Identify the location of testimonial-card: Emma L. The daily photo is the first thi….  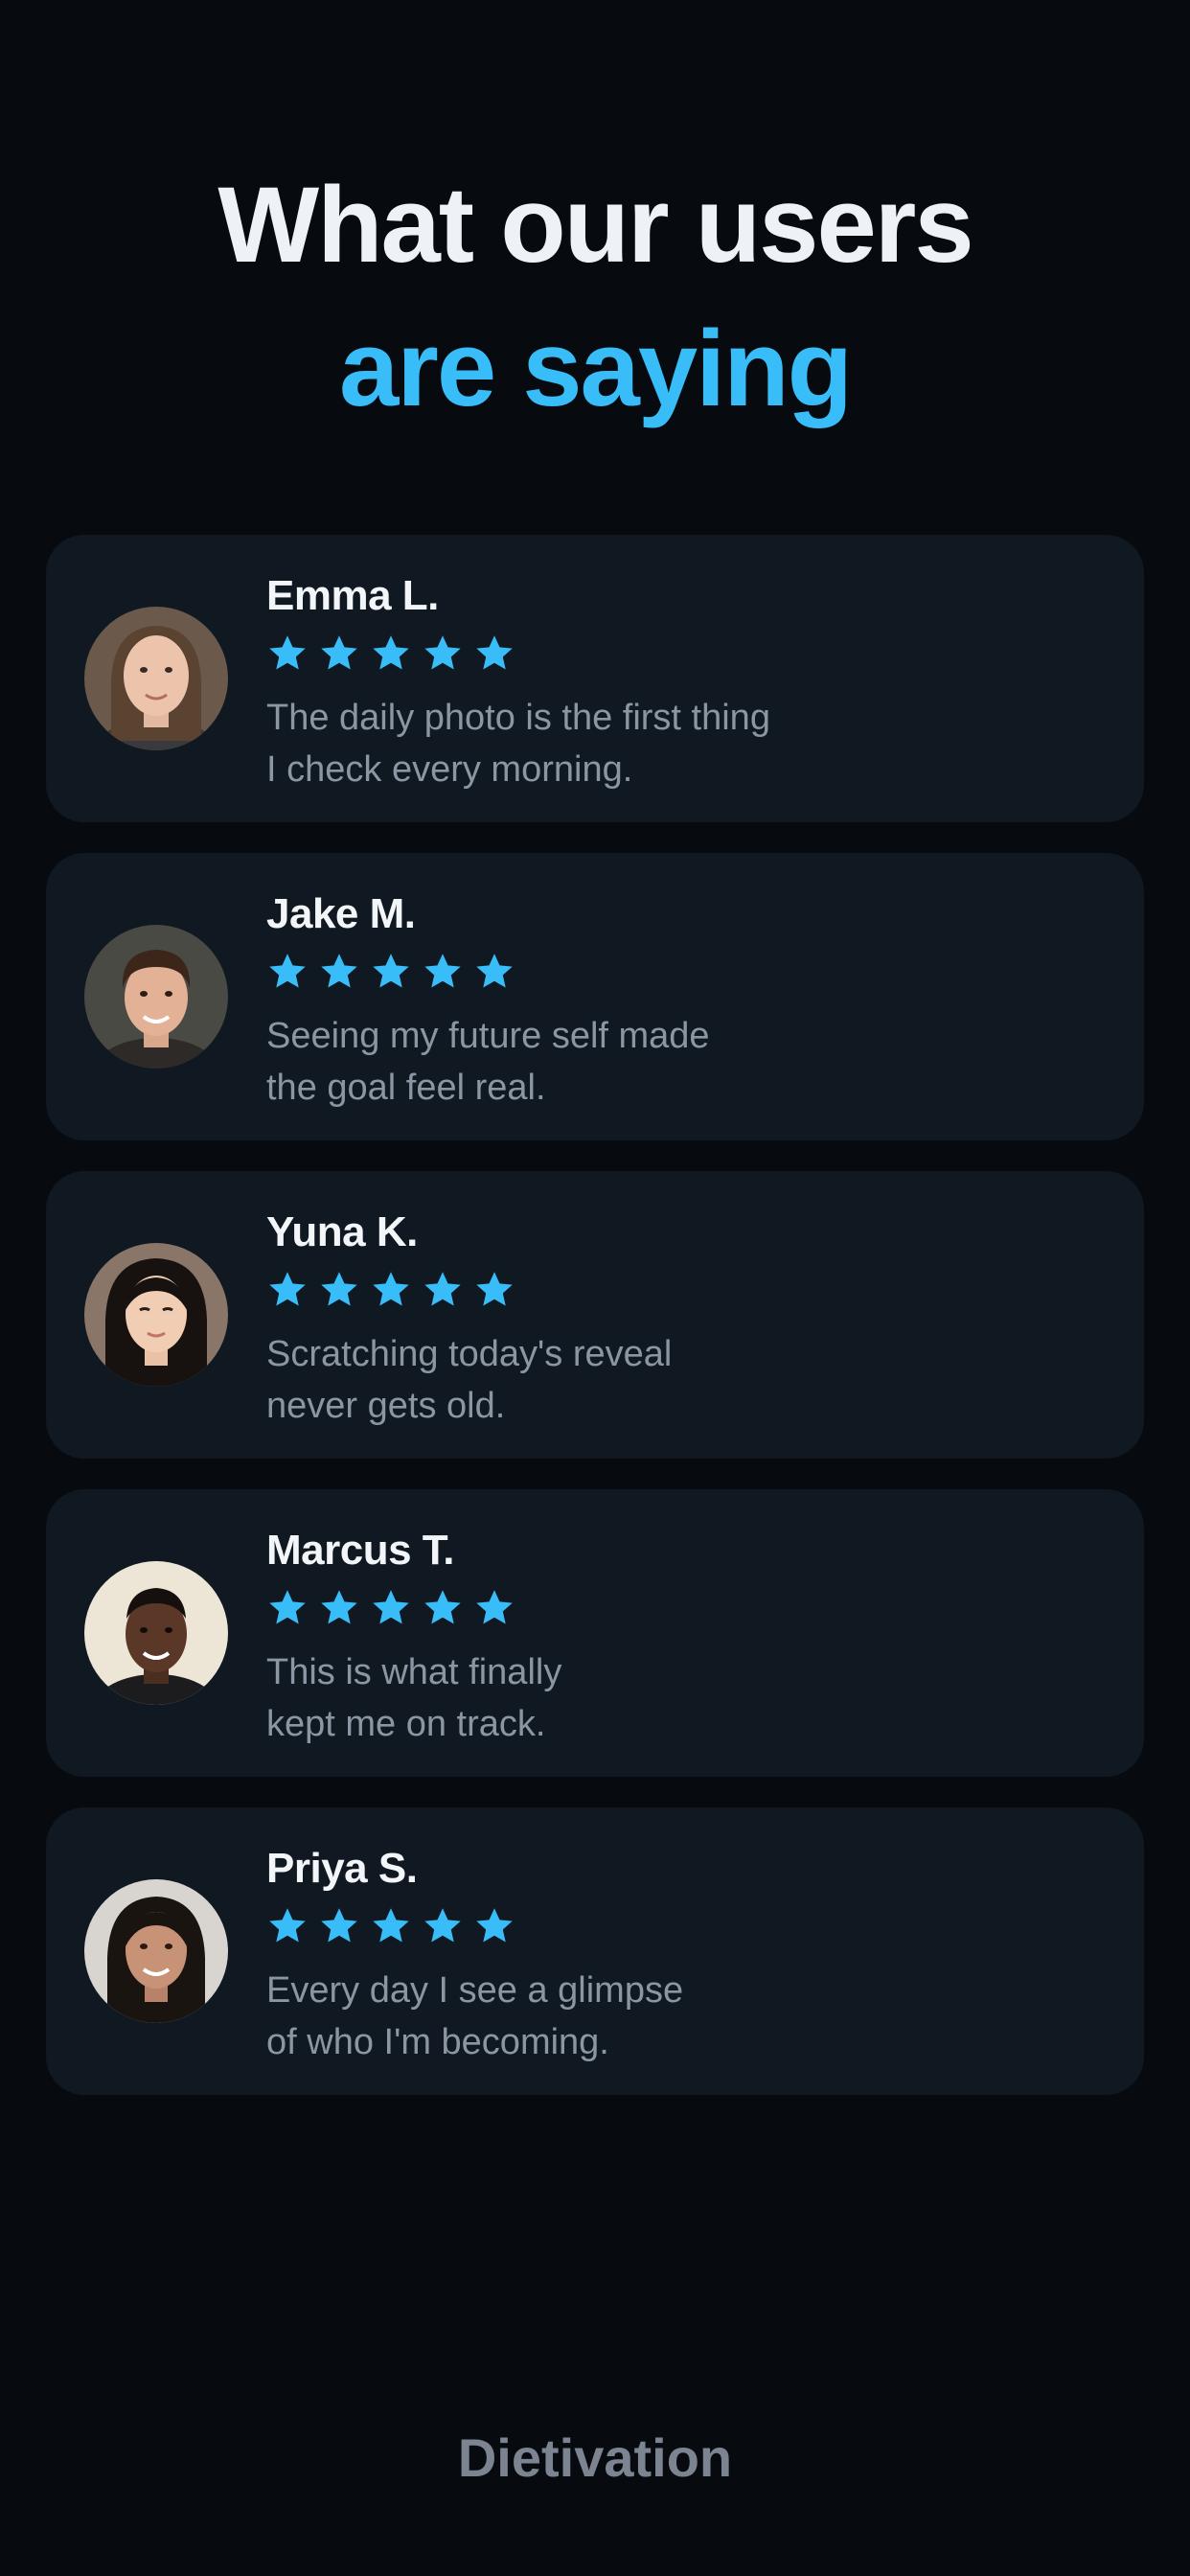
(595, 678).